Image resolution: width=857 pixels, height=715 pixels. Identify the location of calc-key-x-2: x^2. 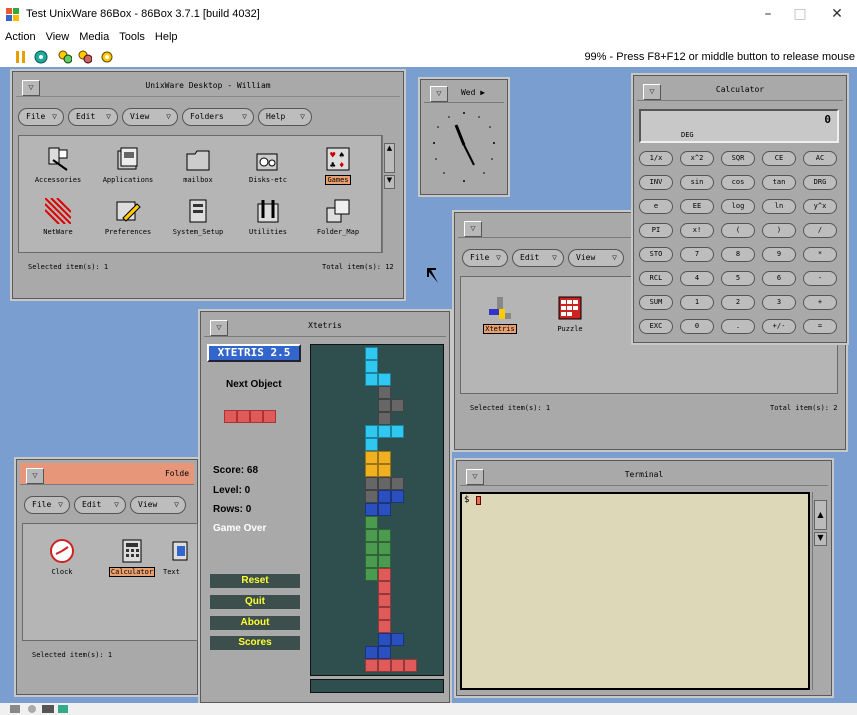
(697, 158).